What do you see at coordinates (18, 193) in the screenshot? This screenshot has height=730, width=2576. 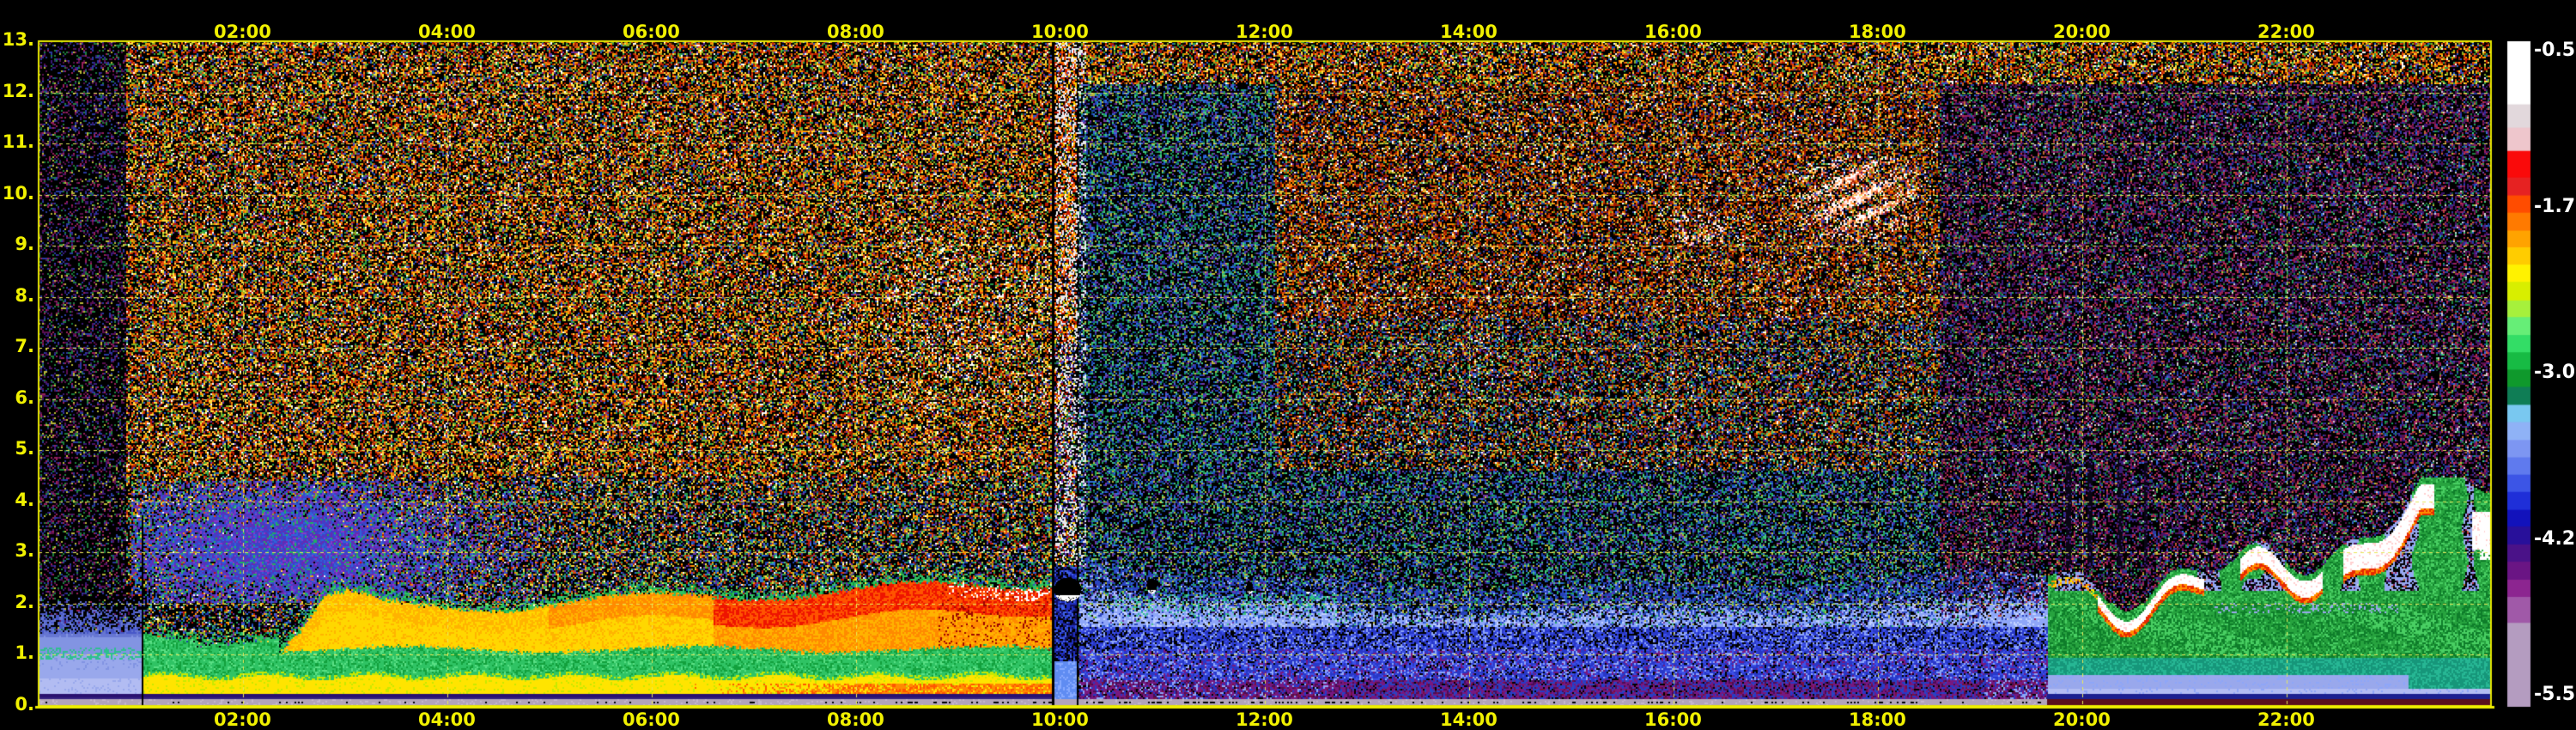 I see `y-tick: 10.` at bounding box center [18, 193].